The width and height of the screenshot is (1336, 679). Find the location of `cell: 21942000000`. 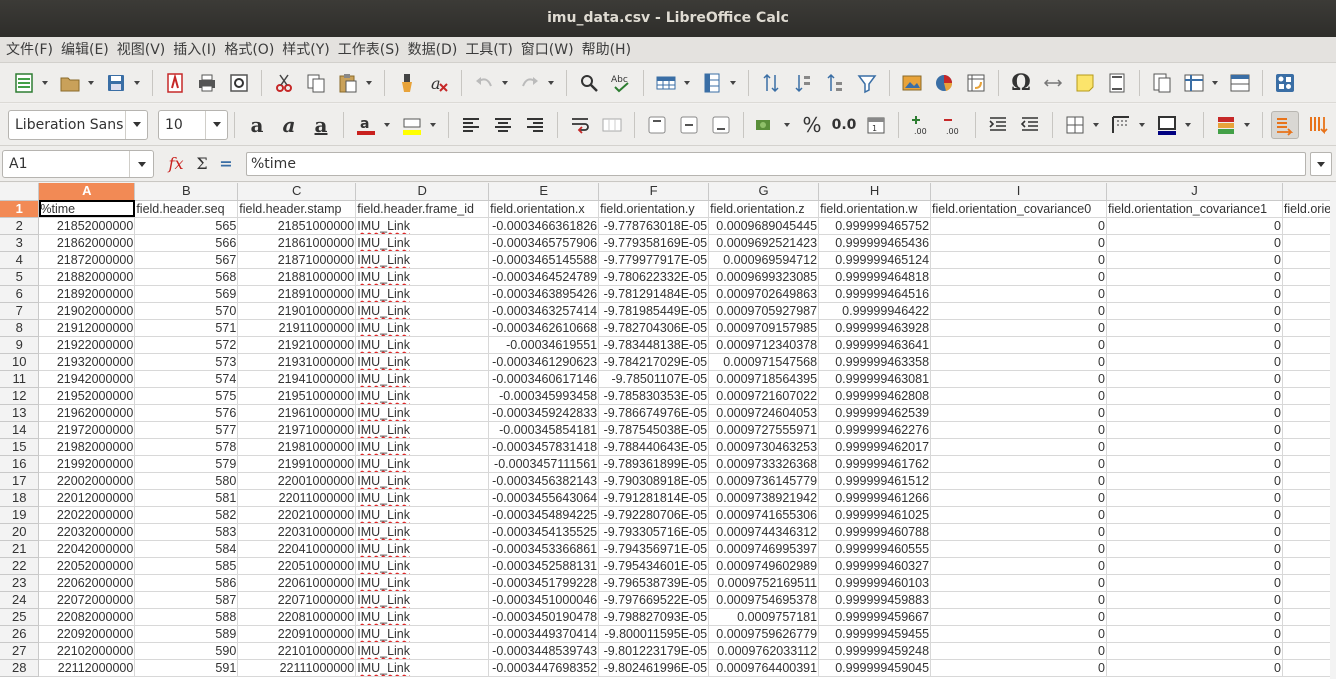

cell: 21942000000 is located at coordinates (87, 379).